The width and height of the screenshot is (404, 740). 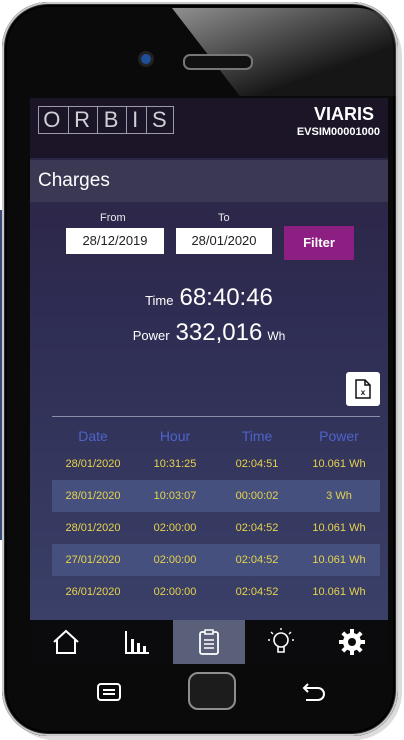 I want to click on header-power: Power, so click(x=339, y=436).